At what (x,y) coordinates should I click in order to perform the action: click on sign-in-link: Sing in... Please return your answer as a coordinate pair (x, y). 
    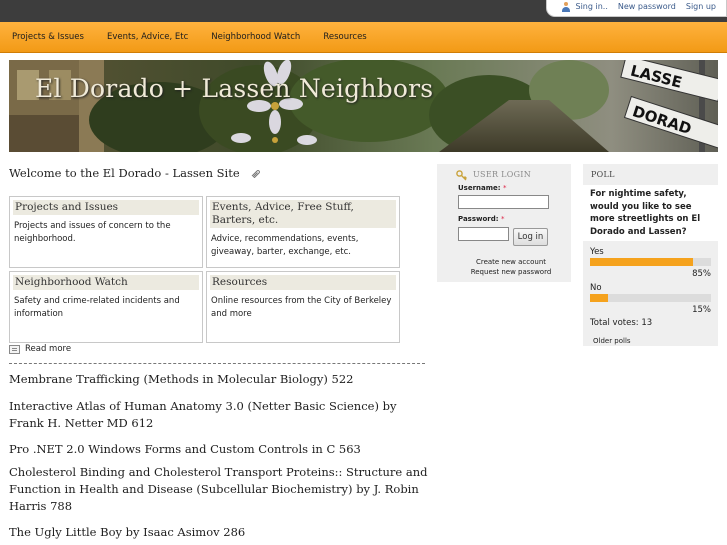
    Looking at the image, I should click on (592, 6).